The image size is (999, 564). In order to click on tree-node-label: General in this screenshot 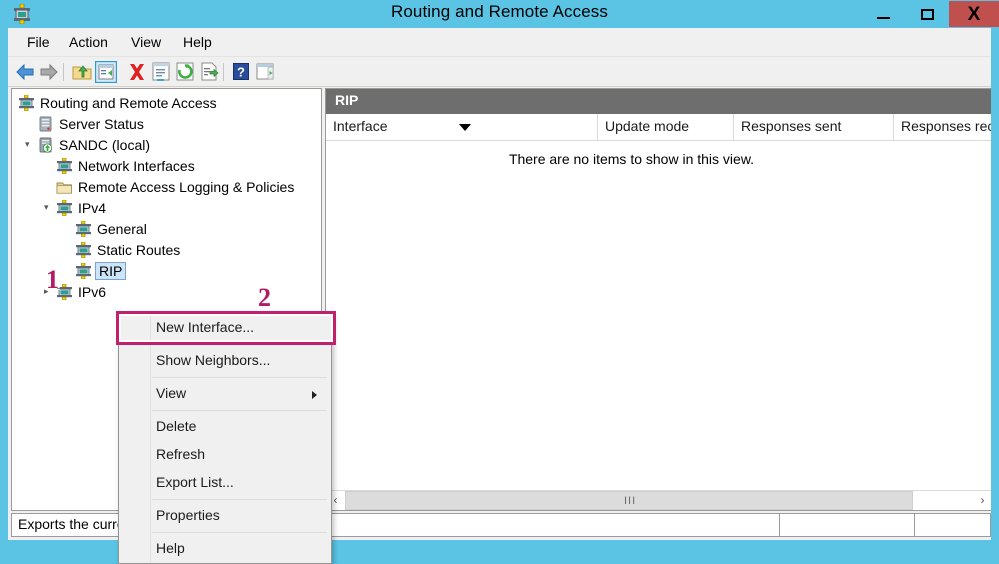, I will do `click(122, 228)`.